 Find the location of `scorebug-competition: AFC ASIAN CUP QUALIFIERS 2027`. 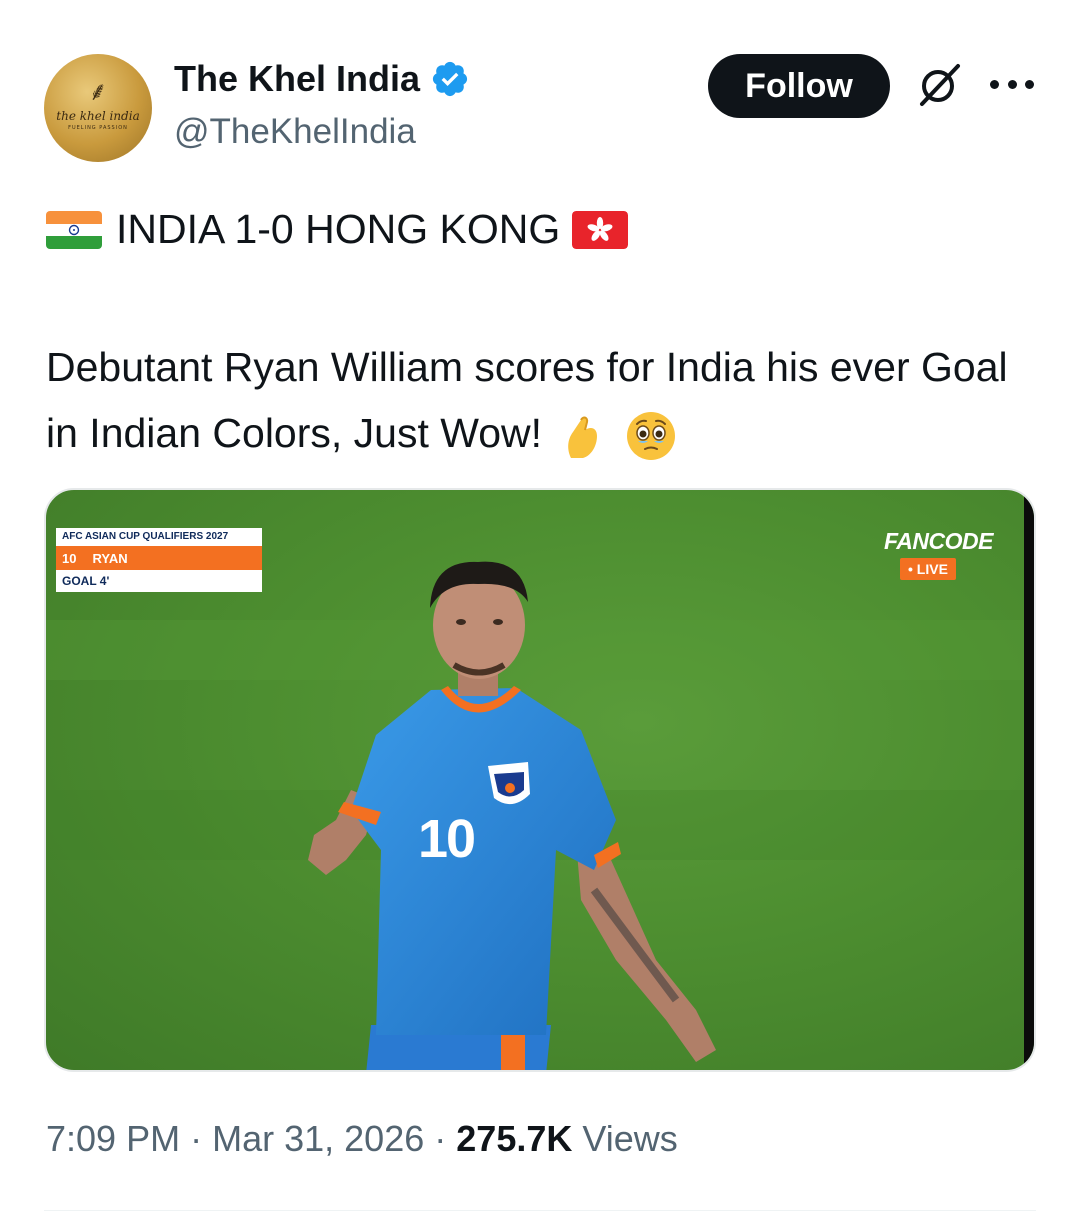

scorebug-competition: AFC ASIAN CUP QUALIFIERS 2027 is located at coordinates (159, 537).